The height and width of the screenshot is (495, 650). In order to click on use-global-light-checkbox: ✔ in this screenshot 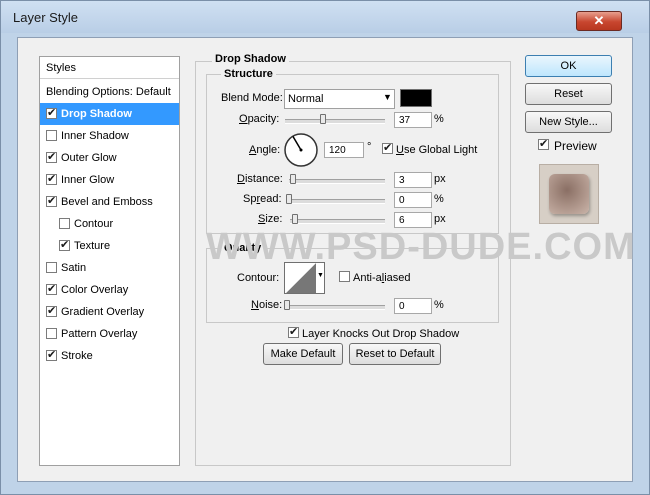, I will do `click(387, 148)`.